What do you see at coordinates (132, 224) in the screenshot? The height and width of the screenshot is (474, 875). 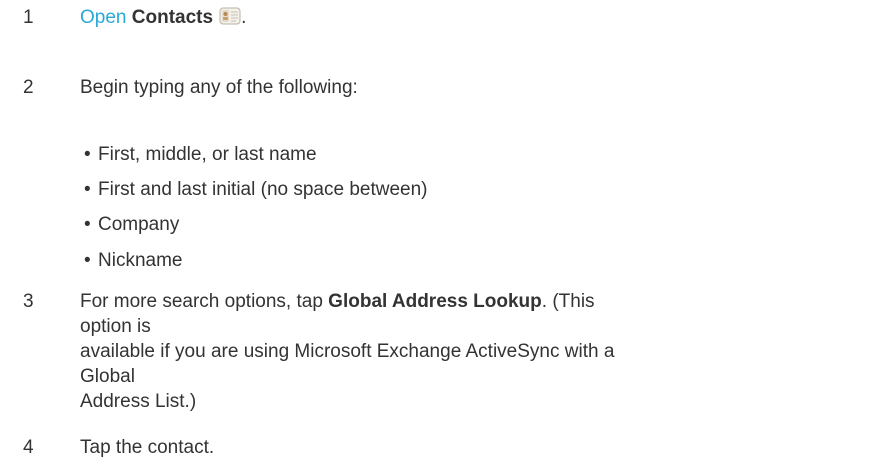 I see `list-item: • Company` at bounding box center [132, 224].